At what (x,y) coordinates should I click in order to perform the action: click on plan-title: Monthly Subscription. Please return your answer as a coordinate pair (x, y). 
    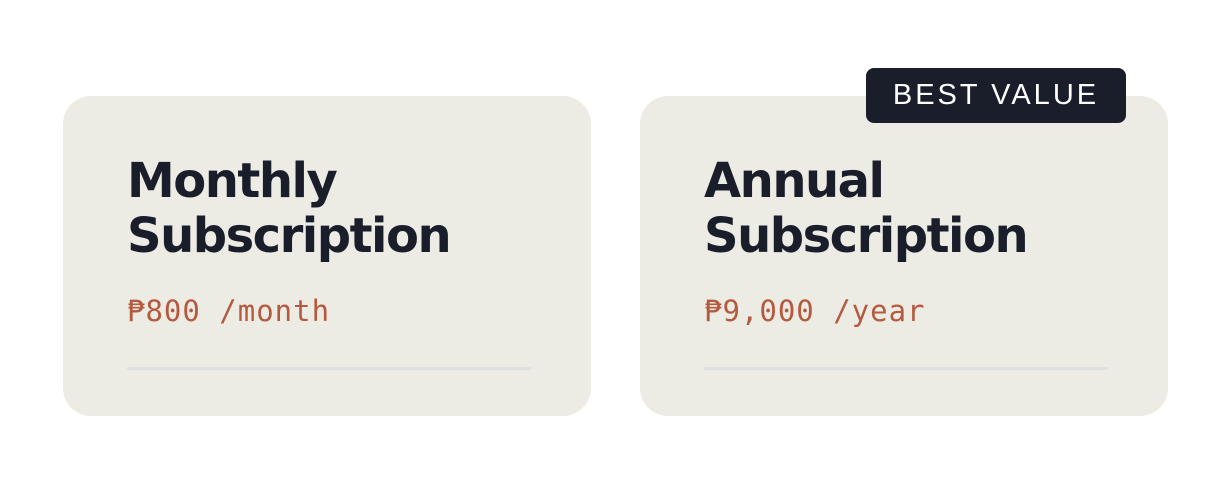
    Looking at the image, I should click on (289, 208).